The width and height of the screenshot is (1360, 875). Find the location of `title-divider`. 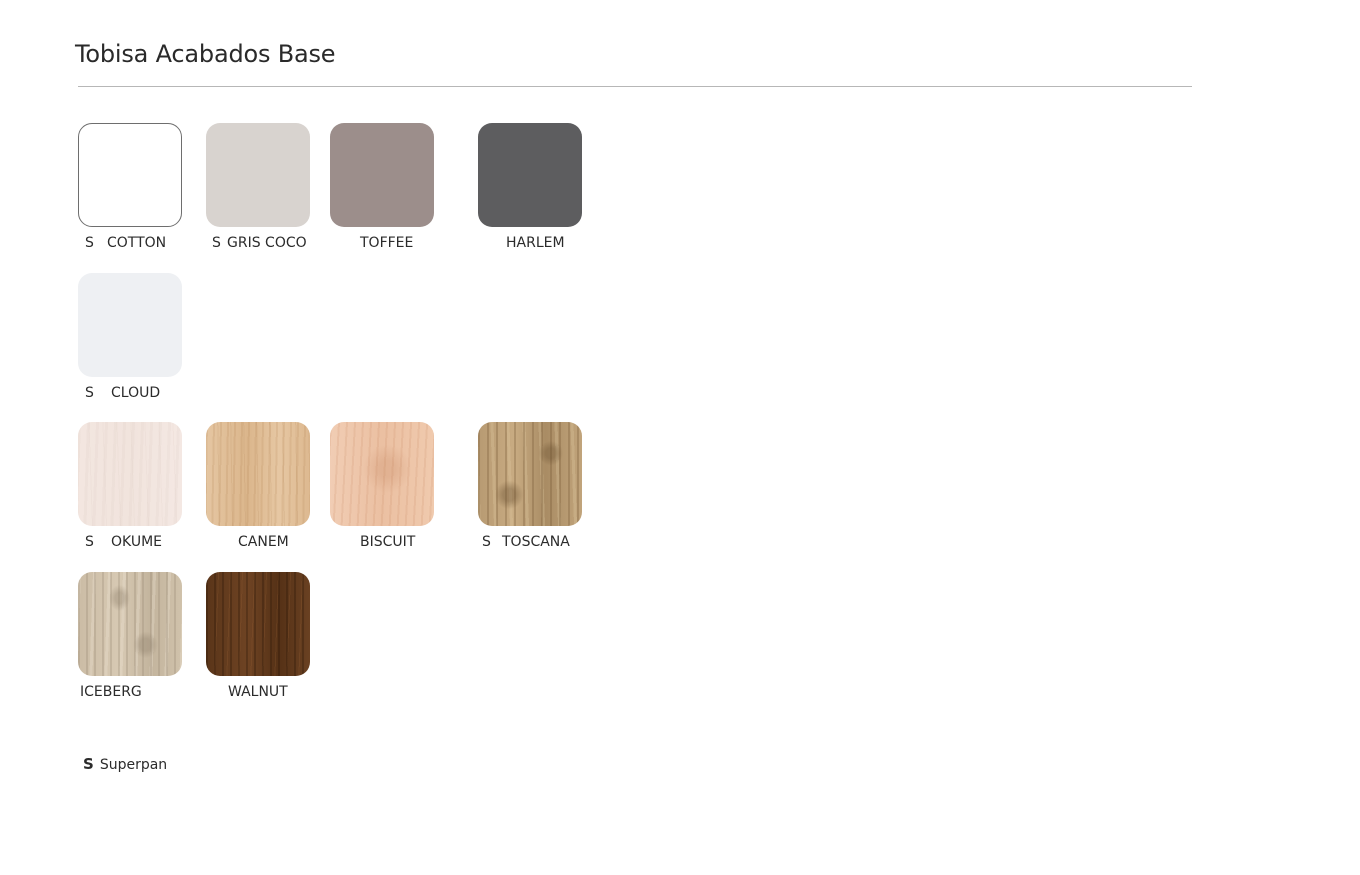

title-divider is located at coordinates (635, 86).